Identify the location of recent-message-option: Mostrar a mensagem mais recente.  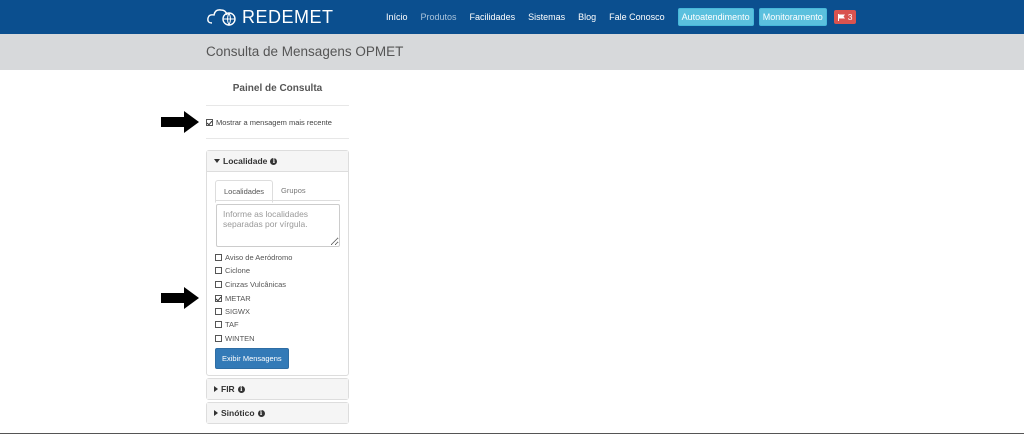
(269, 122).